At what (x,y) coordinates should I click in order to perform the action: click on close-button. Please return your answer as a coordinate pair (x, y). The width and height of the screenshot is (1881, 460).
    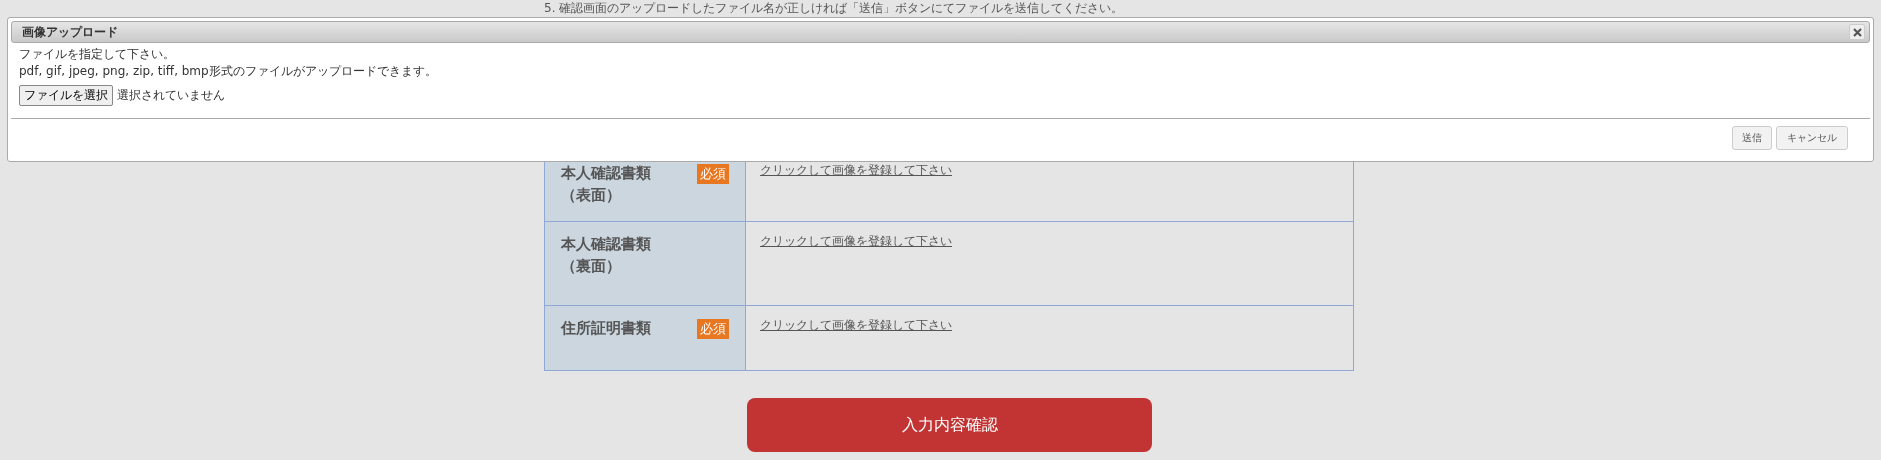
    Looking at the image, I should click on (1857, 32).